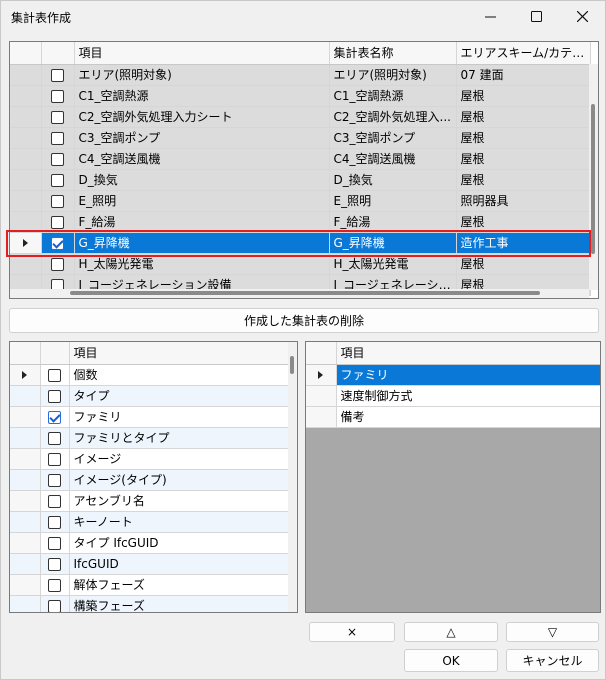  Describe the element at coordinates (468, 417) in the screenshot. I see `cell-field-label: 備考` at that location.